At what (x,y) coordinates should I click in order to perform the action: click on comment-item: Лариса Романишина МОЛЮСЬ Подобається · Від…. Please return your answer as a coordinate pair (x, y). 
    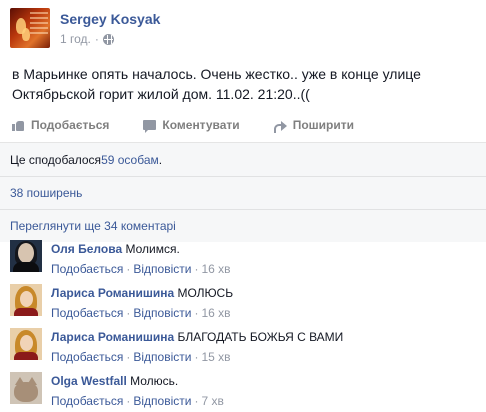
    Looking at the image, I should click on (243, 302).